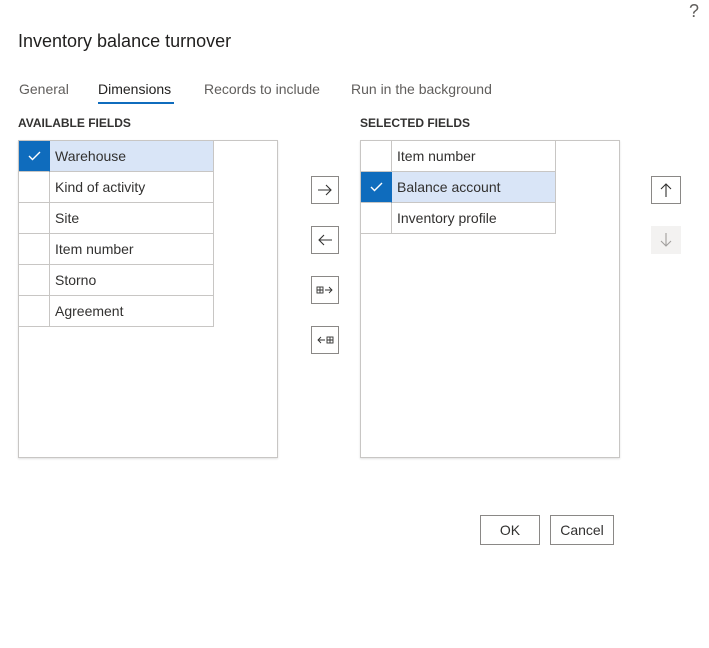 This screenshot has width=709, height=648. I want to click on ok-button: OK, so click(510, 530).